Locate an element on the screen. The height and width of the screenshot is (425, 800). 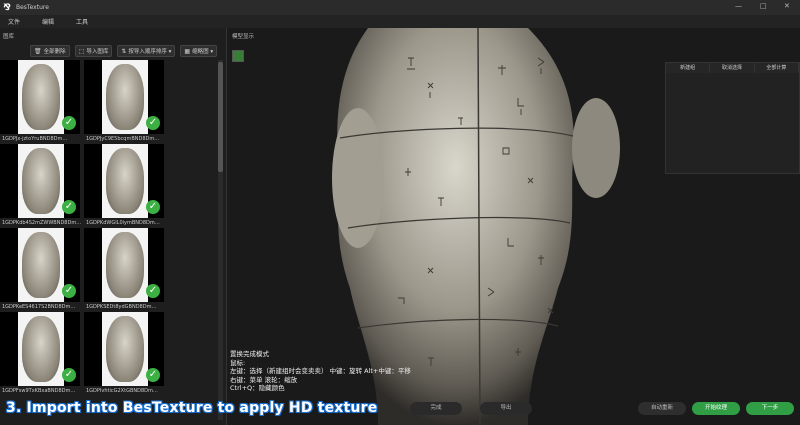
maximize-button: □ is located at coordinates (763, 6).